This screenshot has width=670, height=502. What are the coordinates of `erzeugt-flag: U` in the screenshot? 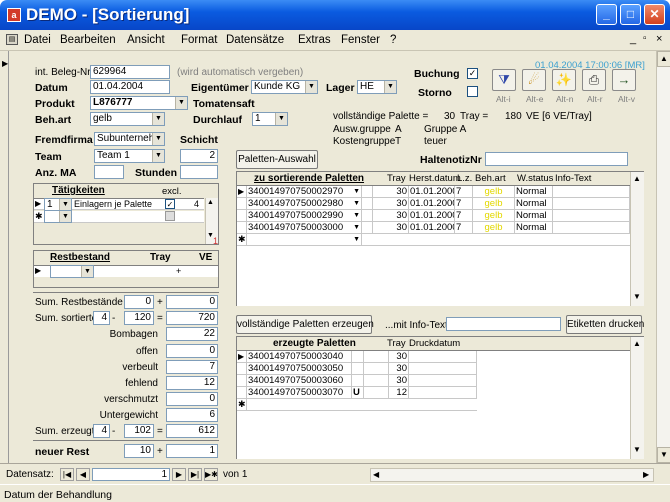 It's located at (358, 393).